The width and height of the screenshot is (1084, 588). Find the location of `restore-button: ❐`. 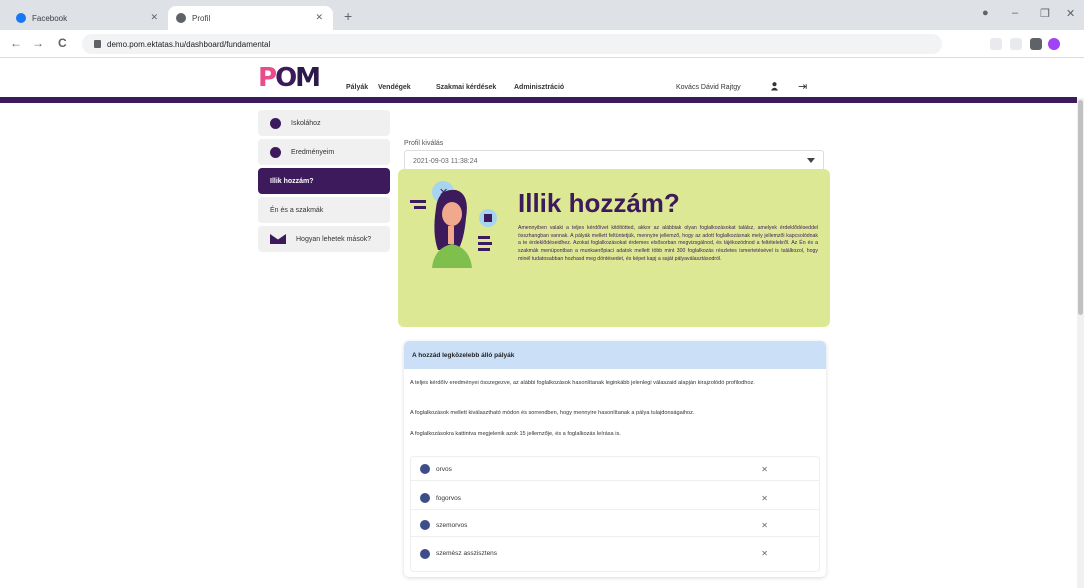

restore-button: ❐ is located at coordinates (1045, 13).